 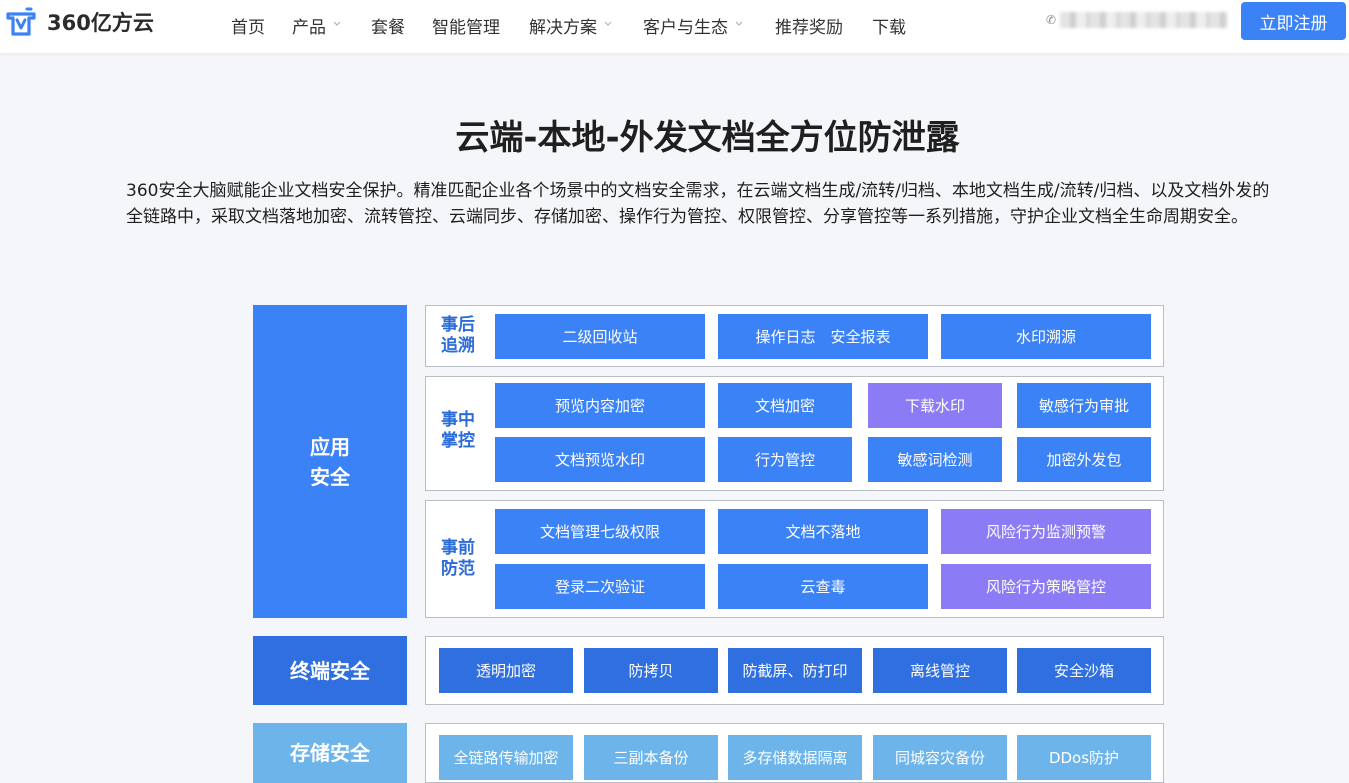 I want to click on terminal-security-label: 终端安全, so click(x=330, y=670).